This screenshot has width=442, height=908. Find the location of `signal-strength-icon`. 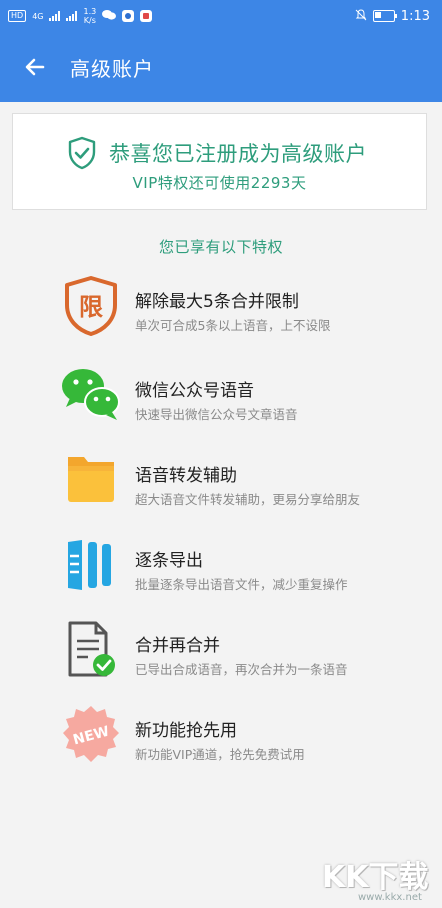

signal-strength-icon is located at coordinates (55, 16).